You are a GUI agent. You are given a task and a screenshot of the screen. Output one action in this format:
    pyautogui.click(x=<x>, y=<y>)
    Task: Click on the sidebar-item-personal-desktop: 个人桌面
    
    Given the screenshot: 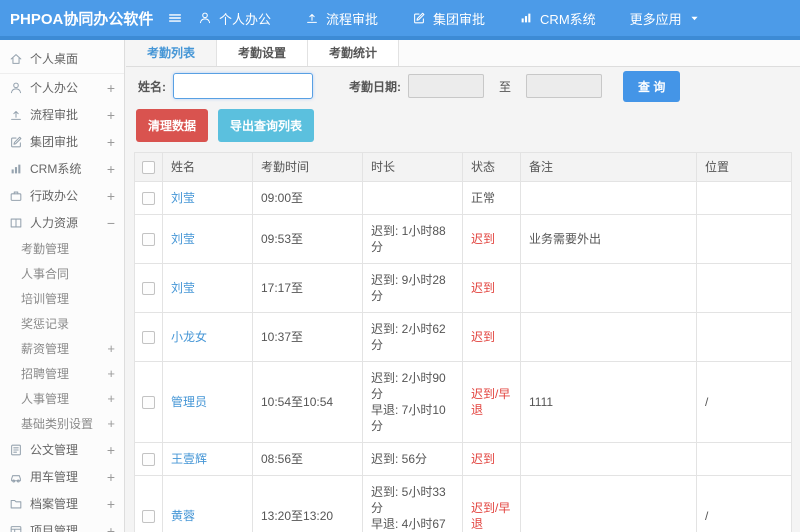 What is the action you would take?
    pyautogui.click(x=62, y=59)
    